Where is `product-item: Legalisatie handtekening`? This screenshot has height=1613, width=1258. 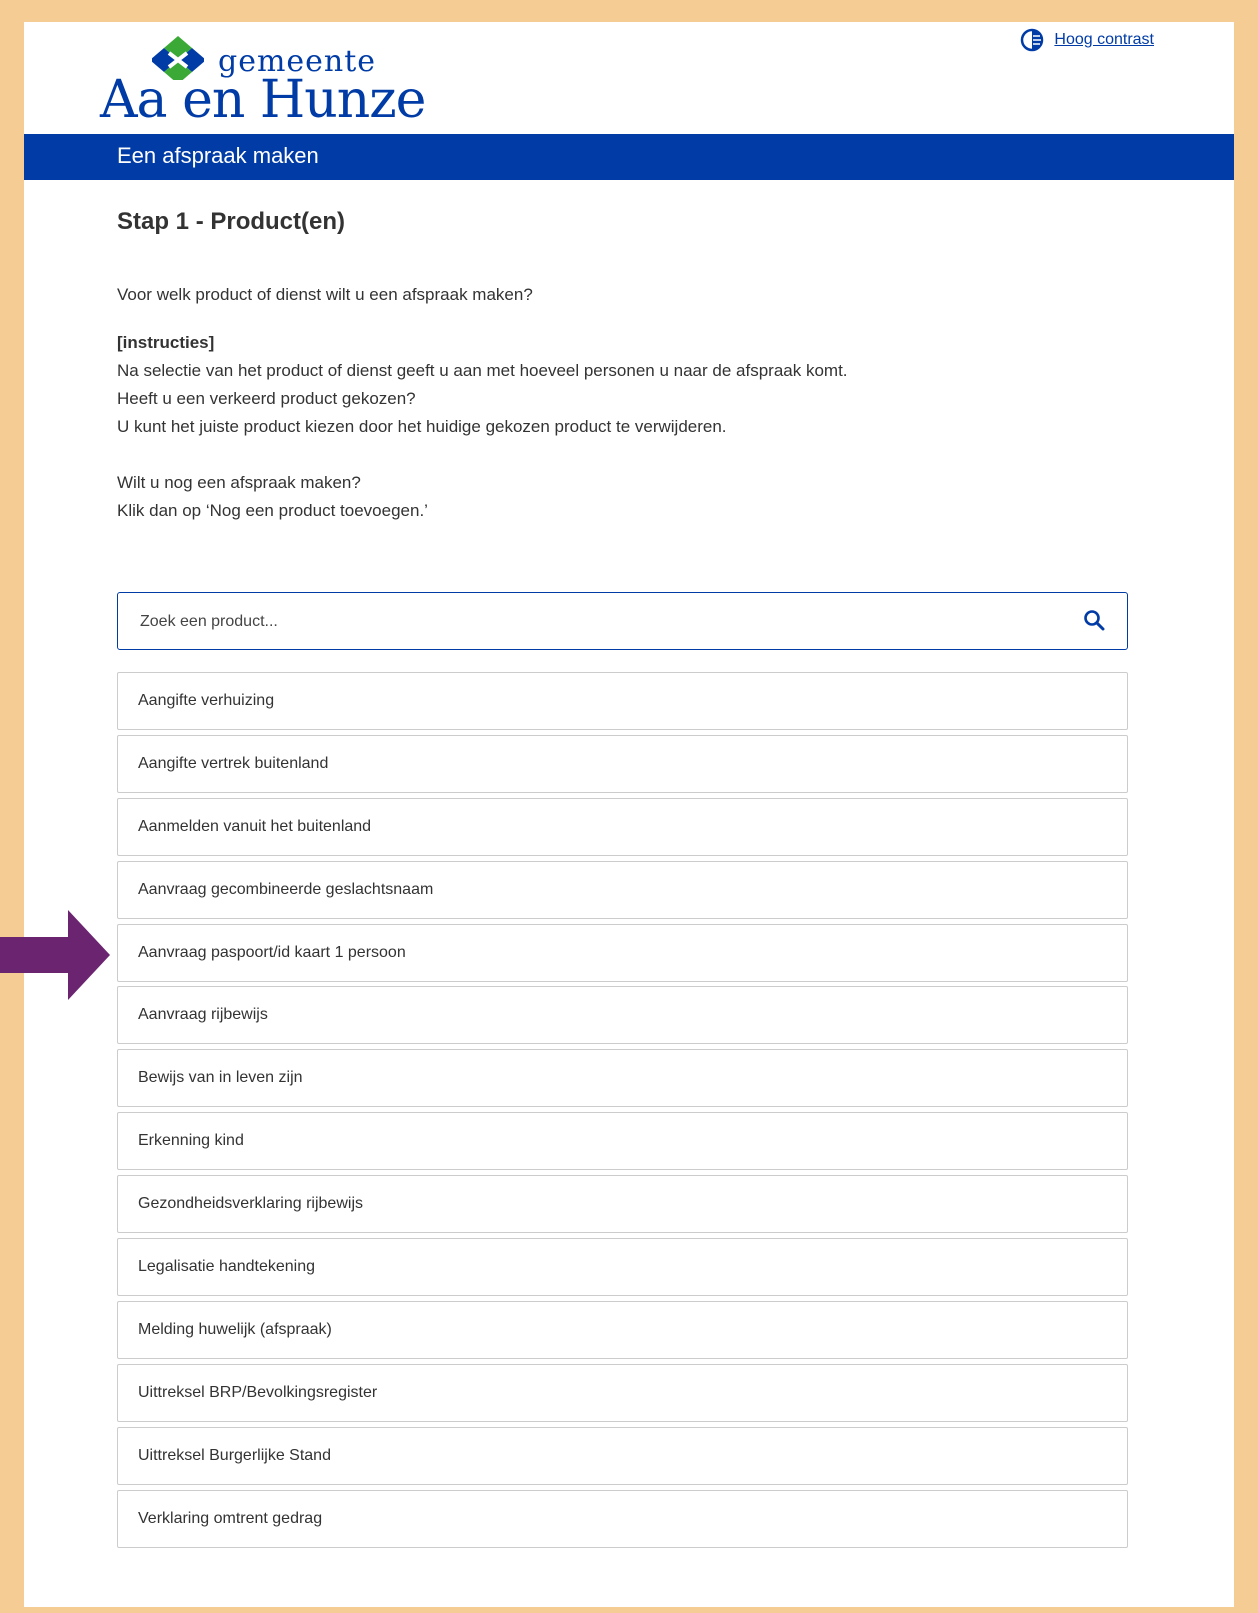 product-item: Legalisatie handtekening is located at coordinates (622, 1267).